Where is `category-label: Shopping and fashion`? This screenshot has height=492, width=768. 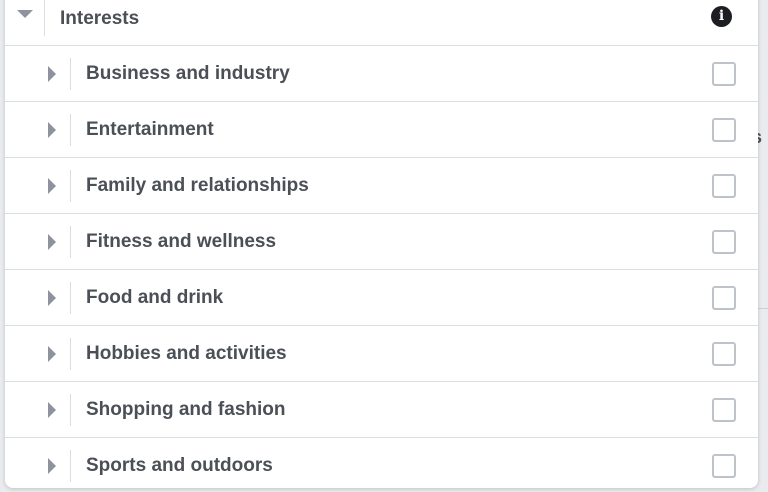 category-label: Shopping and fashion is located at coordinates (186, 409).